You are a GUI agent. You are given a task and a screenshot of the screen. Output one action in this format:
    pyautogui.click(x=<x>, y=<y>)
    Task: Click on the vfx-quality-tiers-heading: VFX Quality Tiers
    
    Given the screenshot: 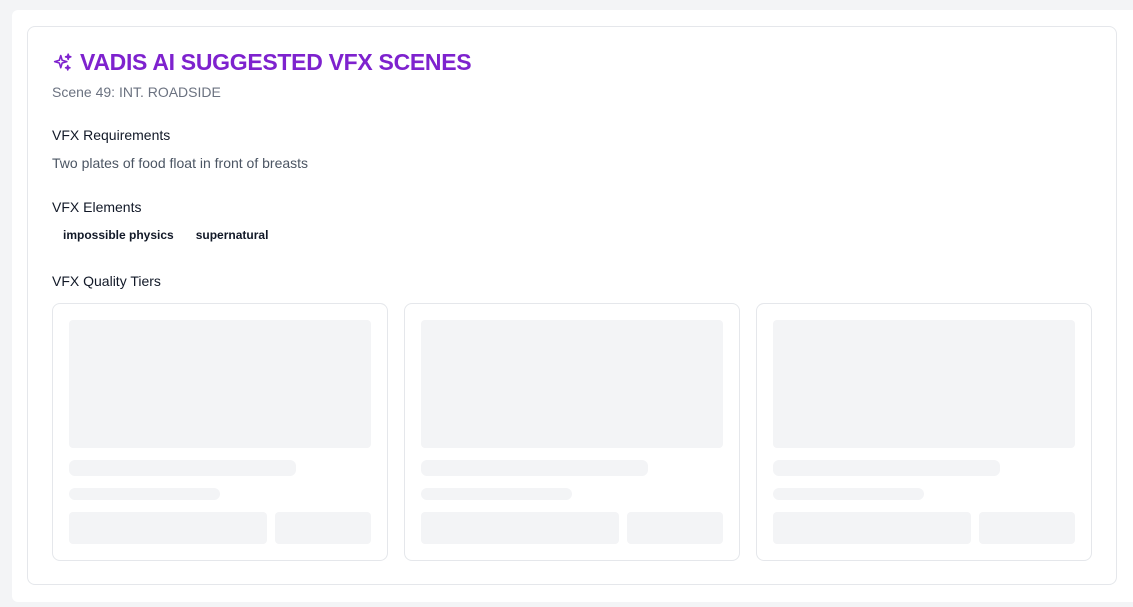 What is the action you would take?
    pyautogui.click(x=106, y=281)
    